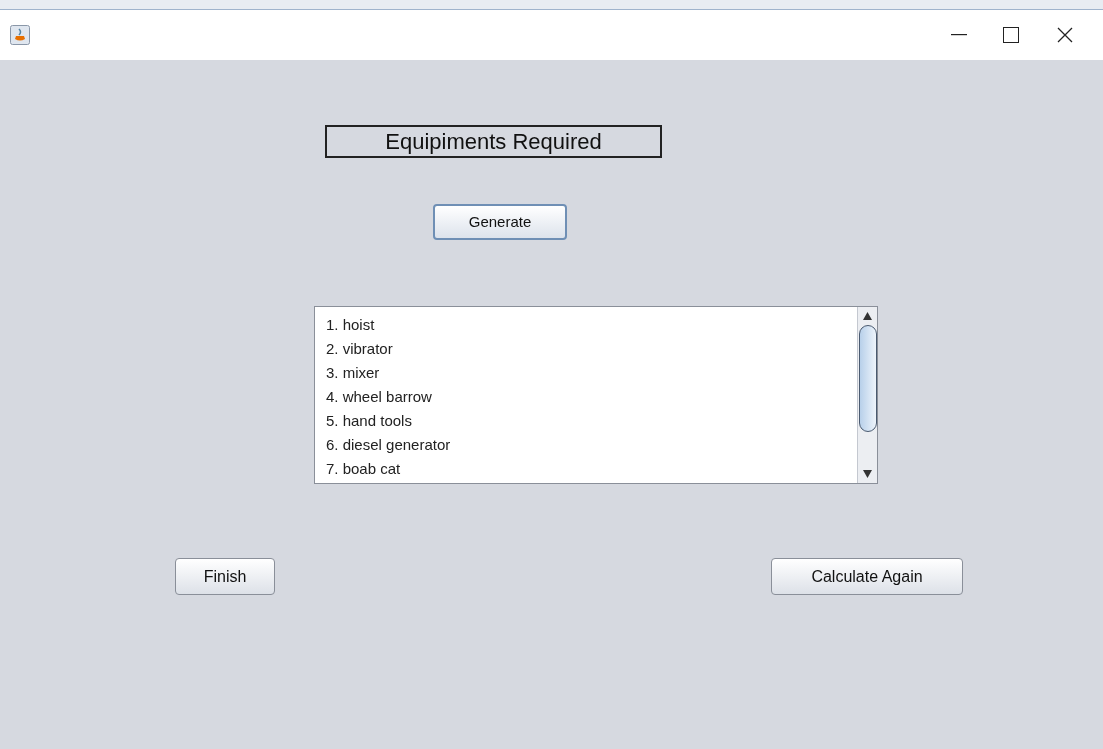 The height and width of the screenshot is (749, 1103). Describe the element at coordinates (1011, 35) in the screenshot. I see `maximize-icon` at that location.